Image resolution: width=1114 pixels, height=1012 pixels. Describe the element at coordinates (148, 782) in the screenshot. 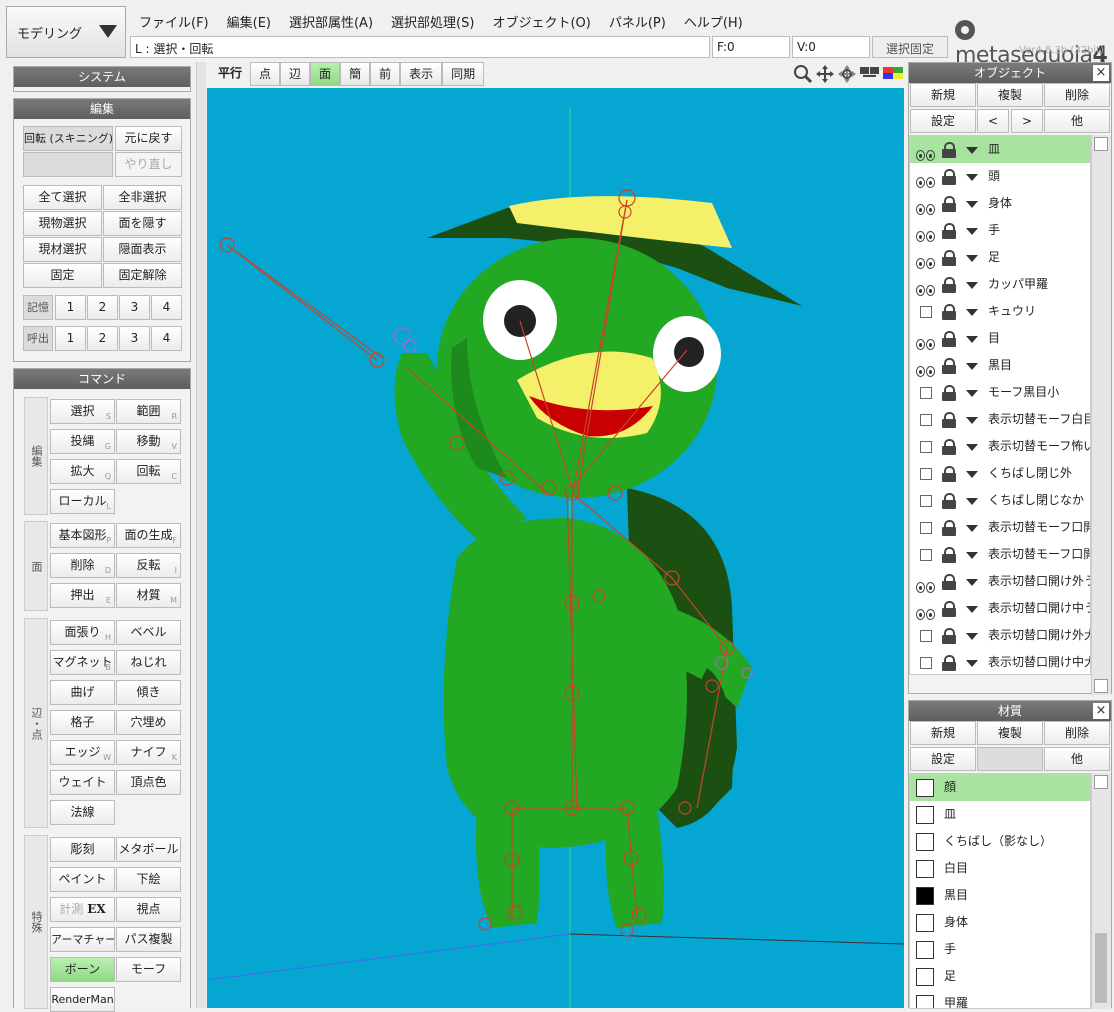

I see `vertex-color-tool-button: 頂点色` at that location.